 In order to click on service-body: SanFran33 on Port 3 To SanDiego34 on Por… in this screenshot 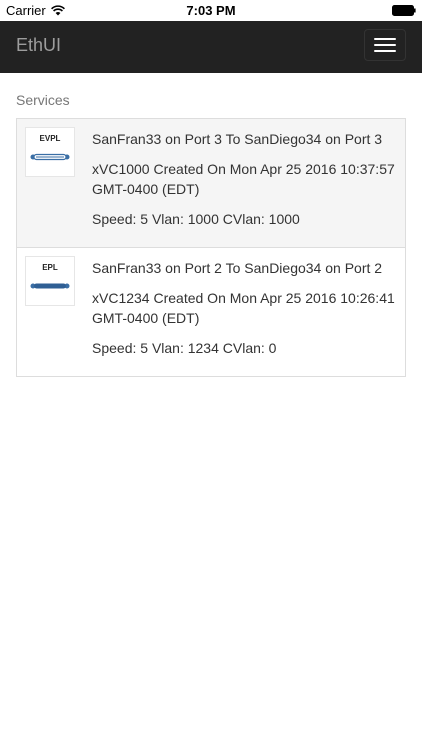, I will do `click(244, 179)`.